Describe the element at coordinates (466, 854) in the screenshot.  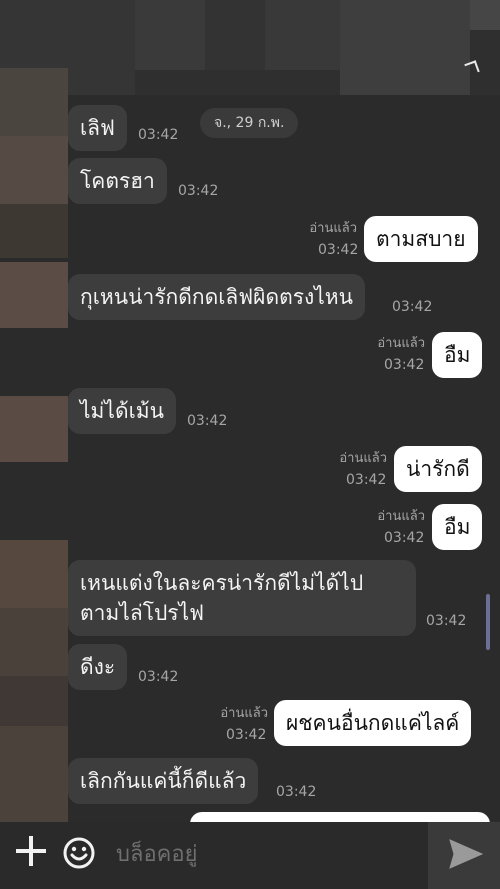
I see `send-icon` at that location.